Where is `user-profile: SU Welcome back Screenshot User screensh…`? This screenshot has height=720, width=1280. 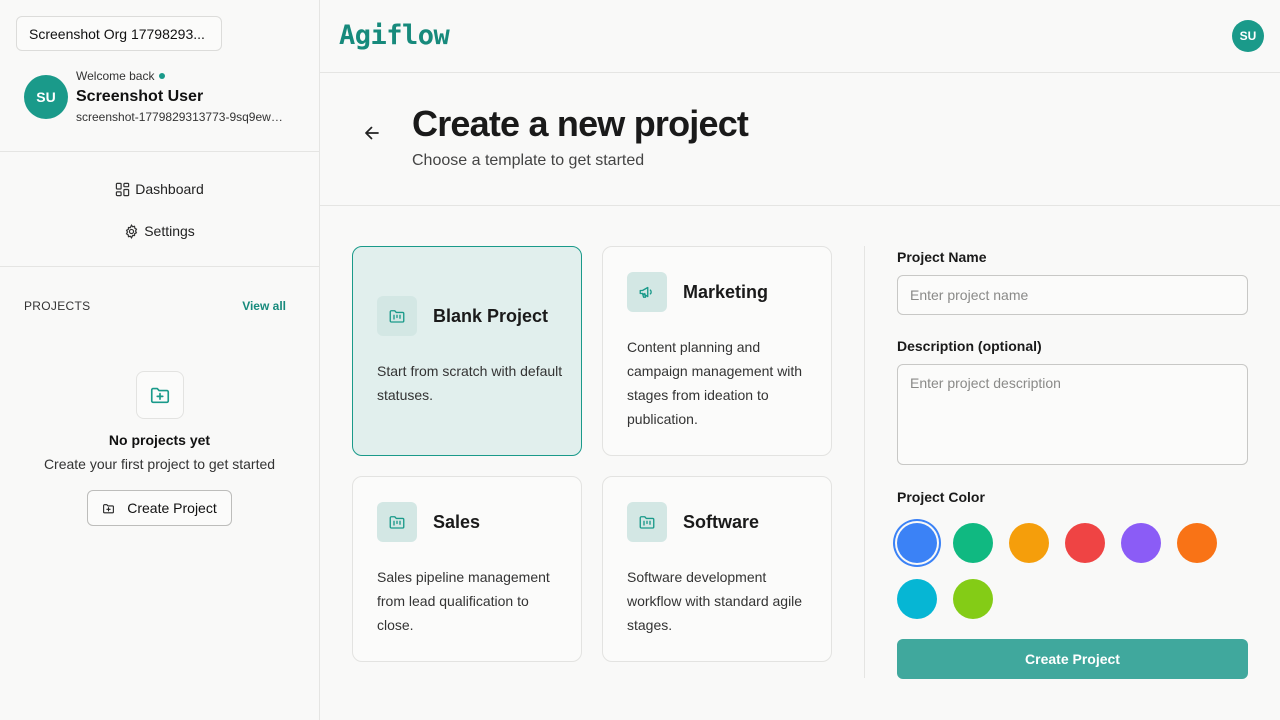 user-profile: SU Welcome back Screenshot User screensh… is located at coordinates (164, 96).